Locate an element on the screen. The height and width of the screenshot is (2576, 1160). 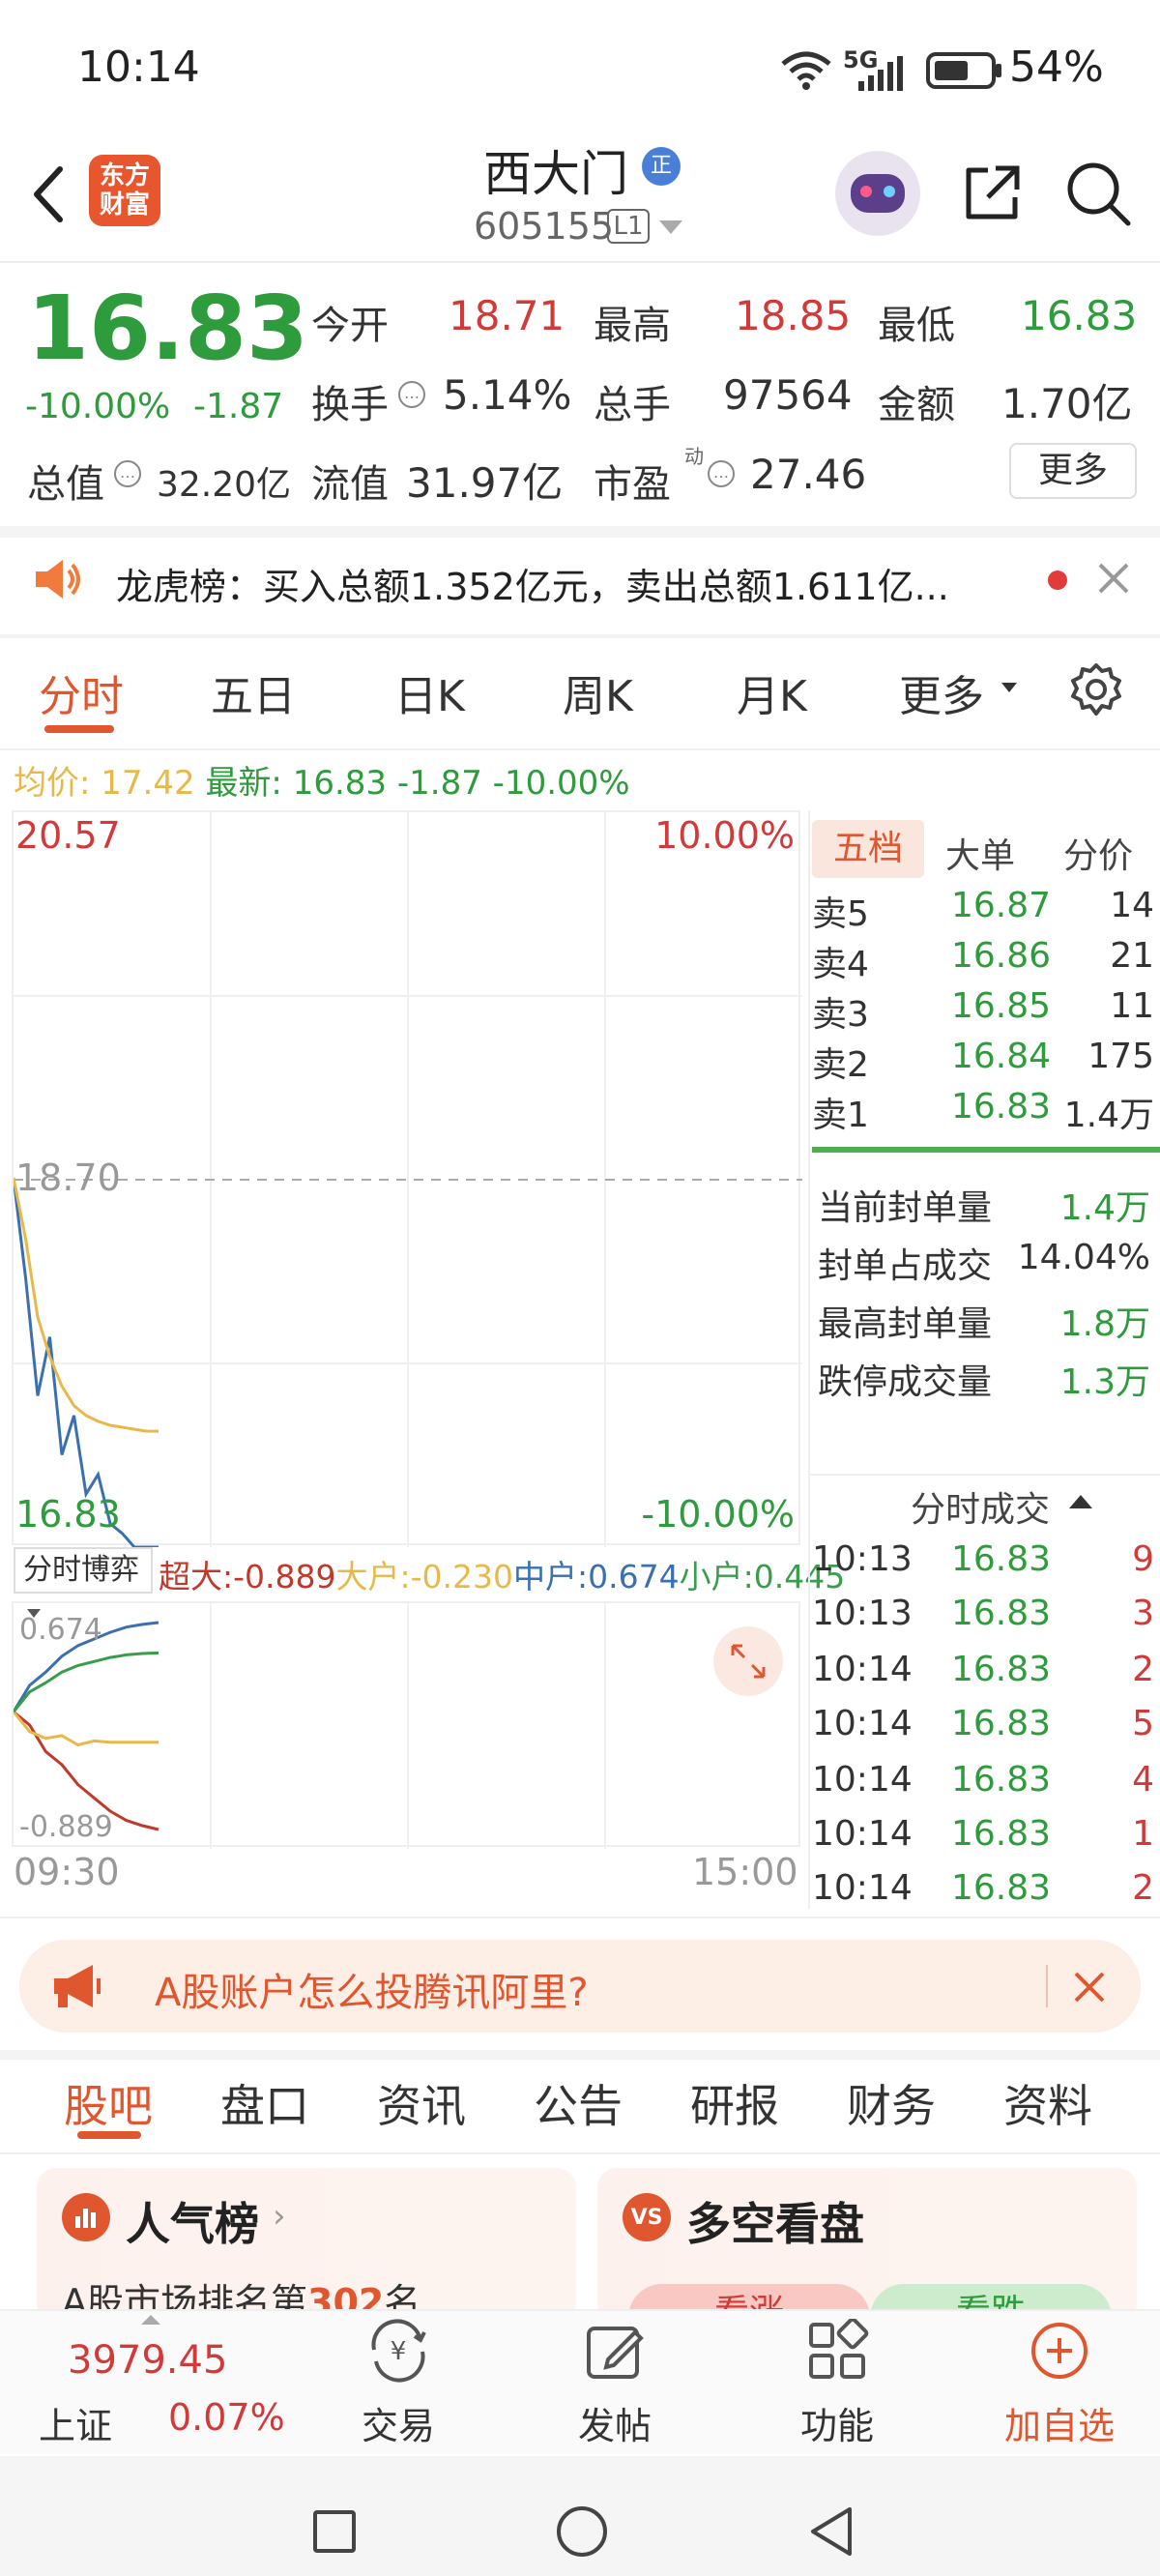
tab-announcements: 公告 is located at coordinates (578, 2103).